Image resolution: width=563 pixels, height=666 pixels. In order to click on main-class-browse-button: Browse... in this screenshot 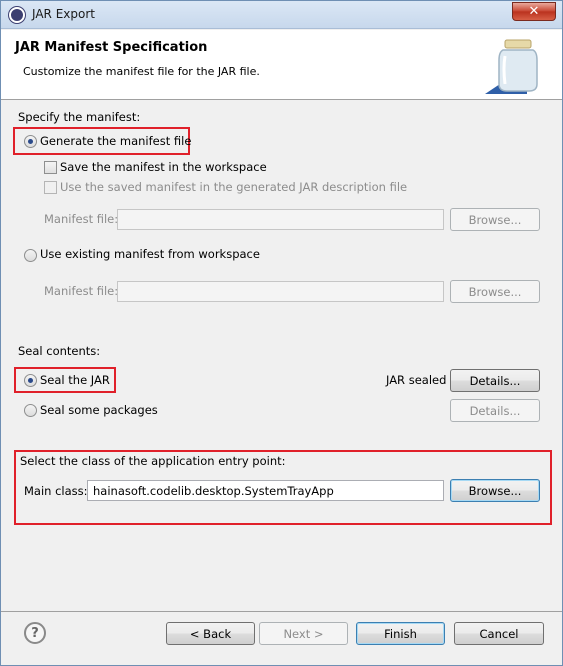, I will do `click(495, 490)`.